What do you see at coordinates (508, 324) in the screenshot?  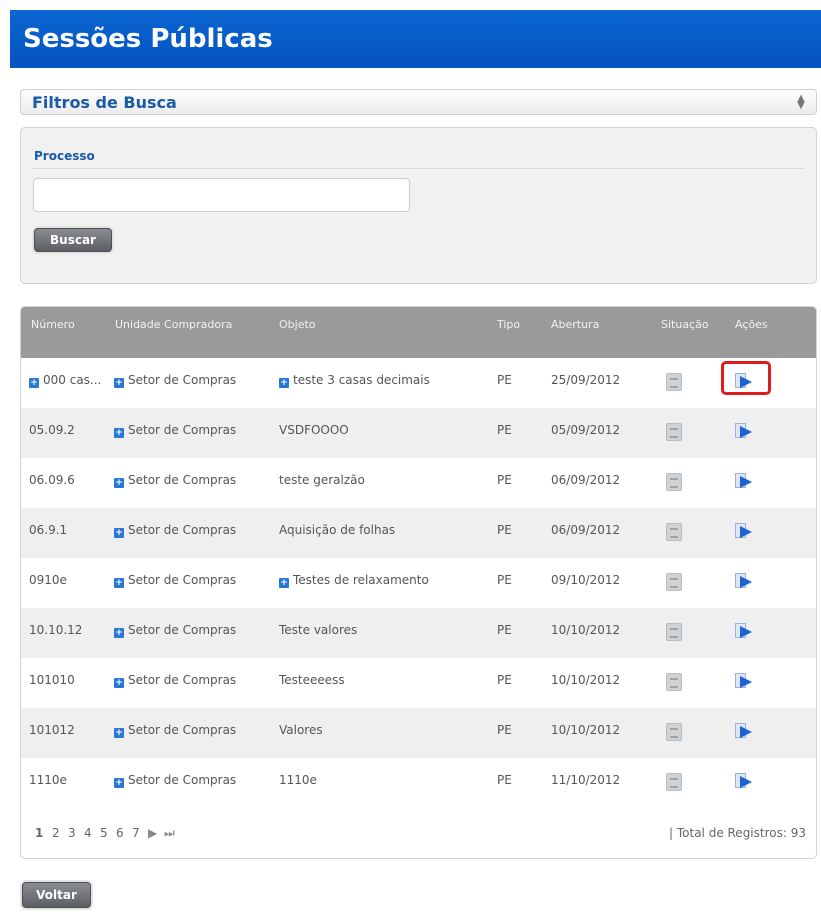 I see `header-tipo: Tipo` at bounding box center [508, 324].